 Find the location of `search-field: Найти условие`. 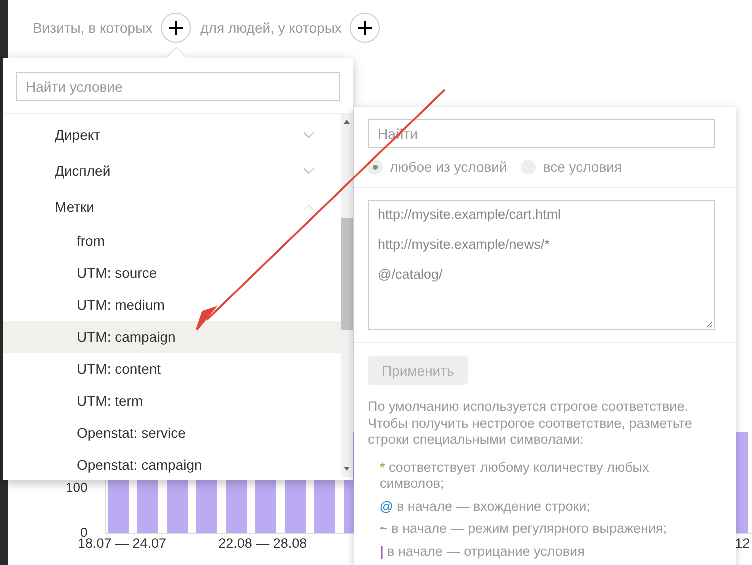

search-field: Найти условие is located at coordinates (178, 86).